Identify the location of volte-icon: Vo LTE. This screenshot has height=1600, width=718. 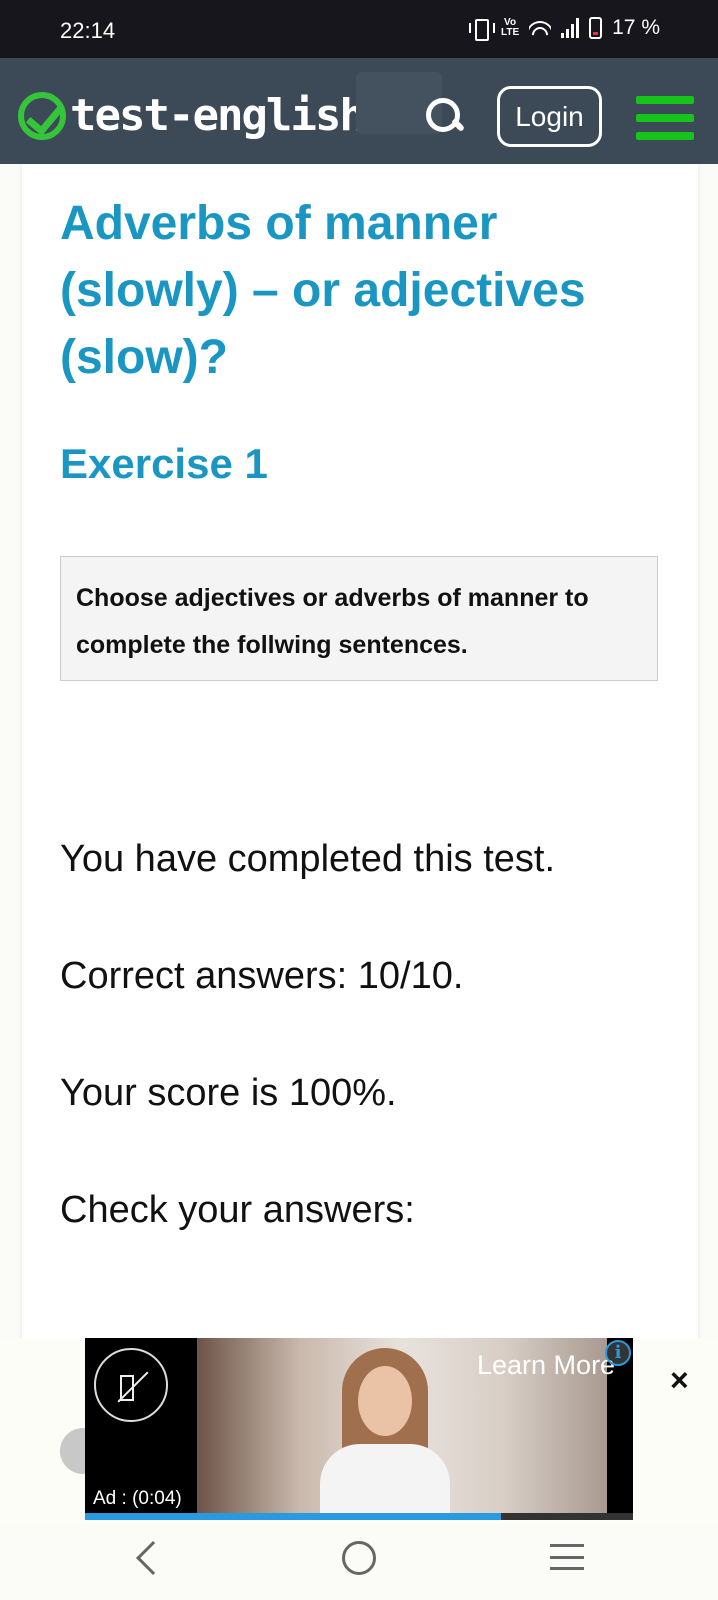
(510, 27).